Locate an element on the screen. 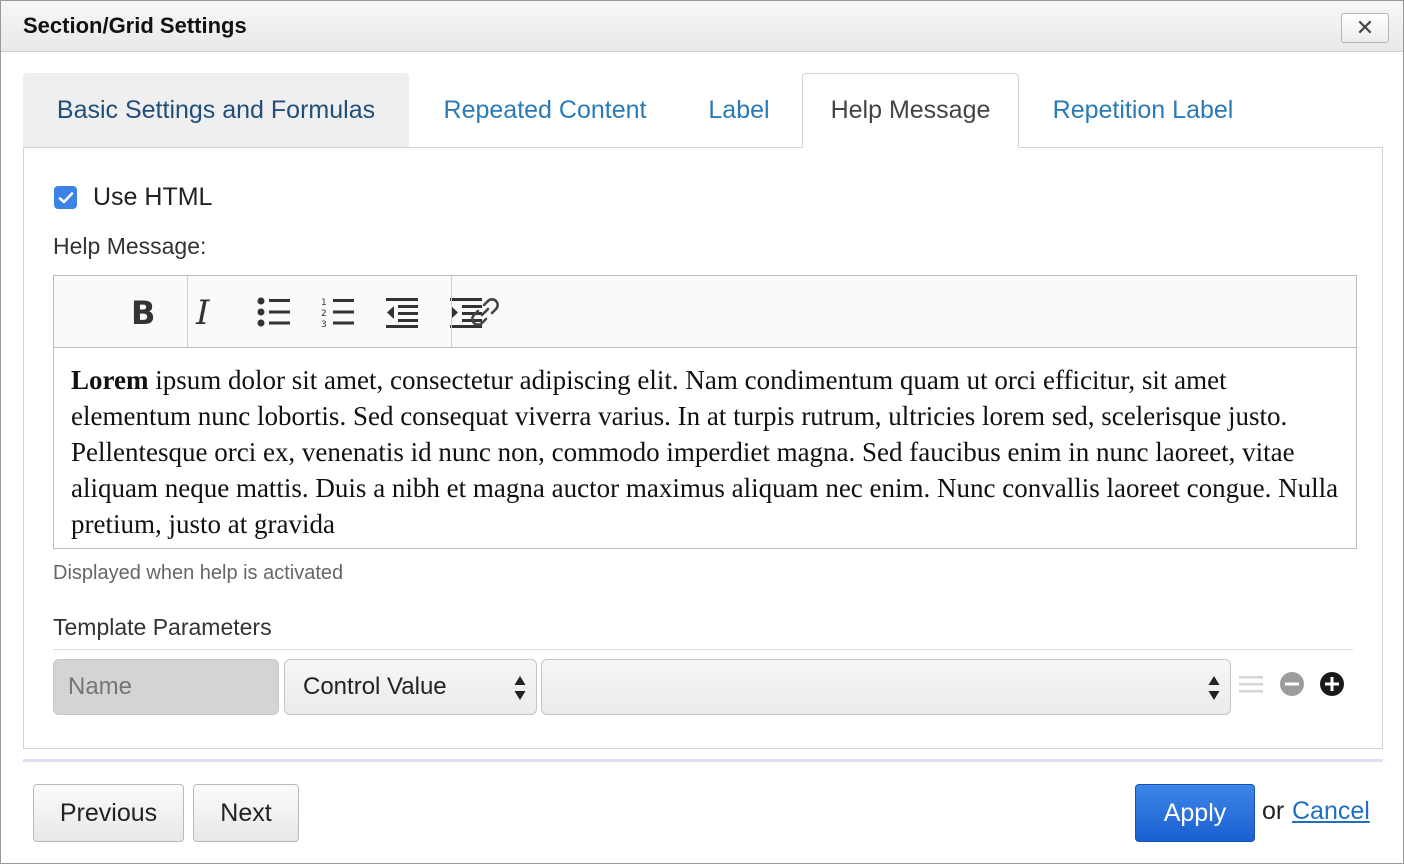 This screenshot has height=864, width=1404. bold-icon: B is located at coordinates (143, 312).